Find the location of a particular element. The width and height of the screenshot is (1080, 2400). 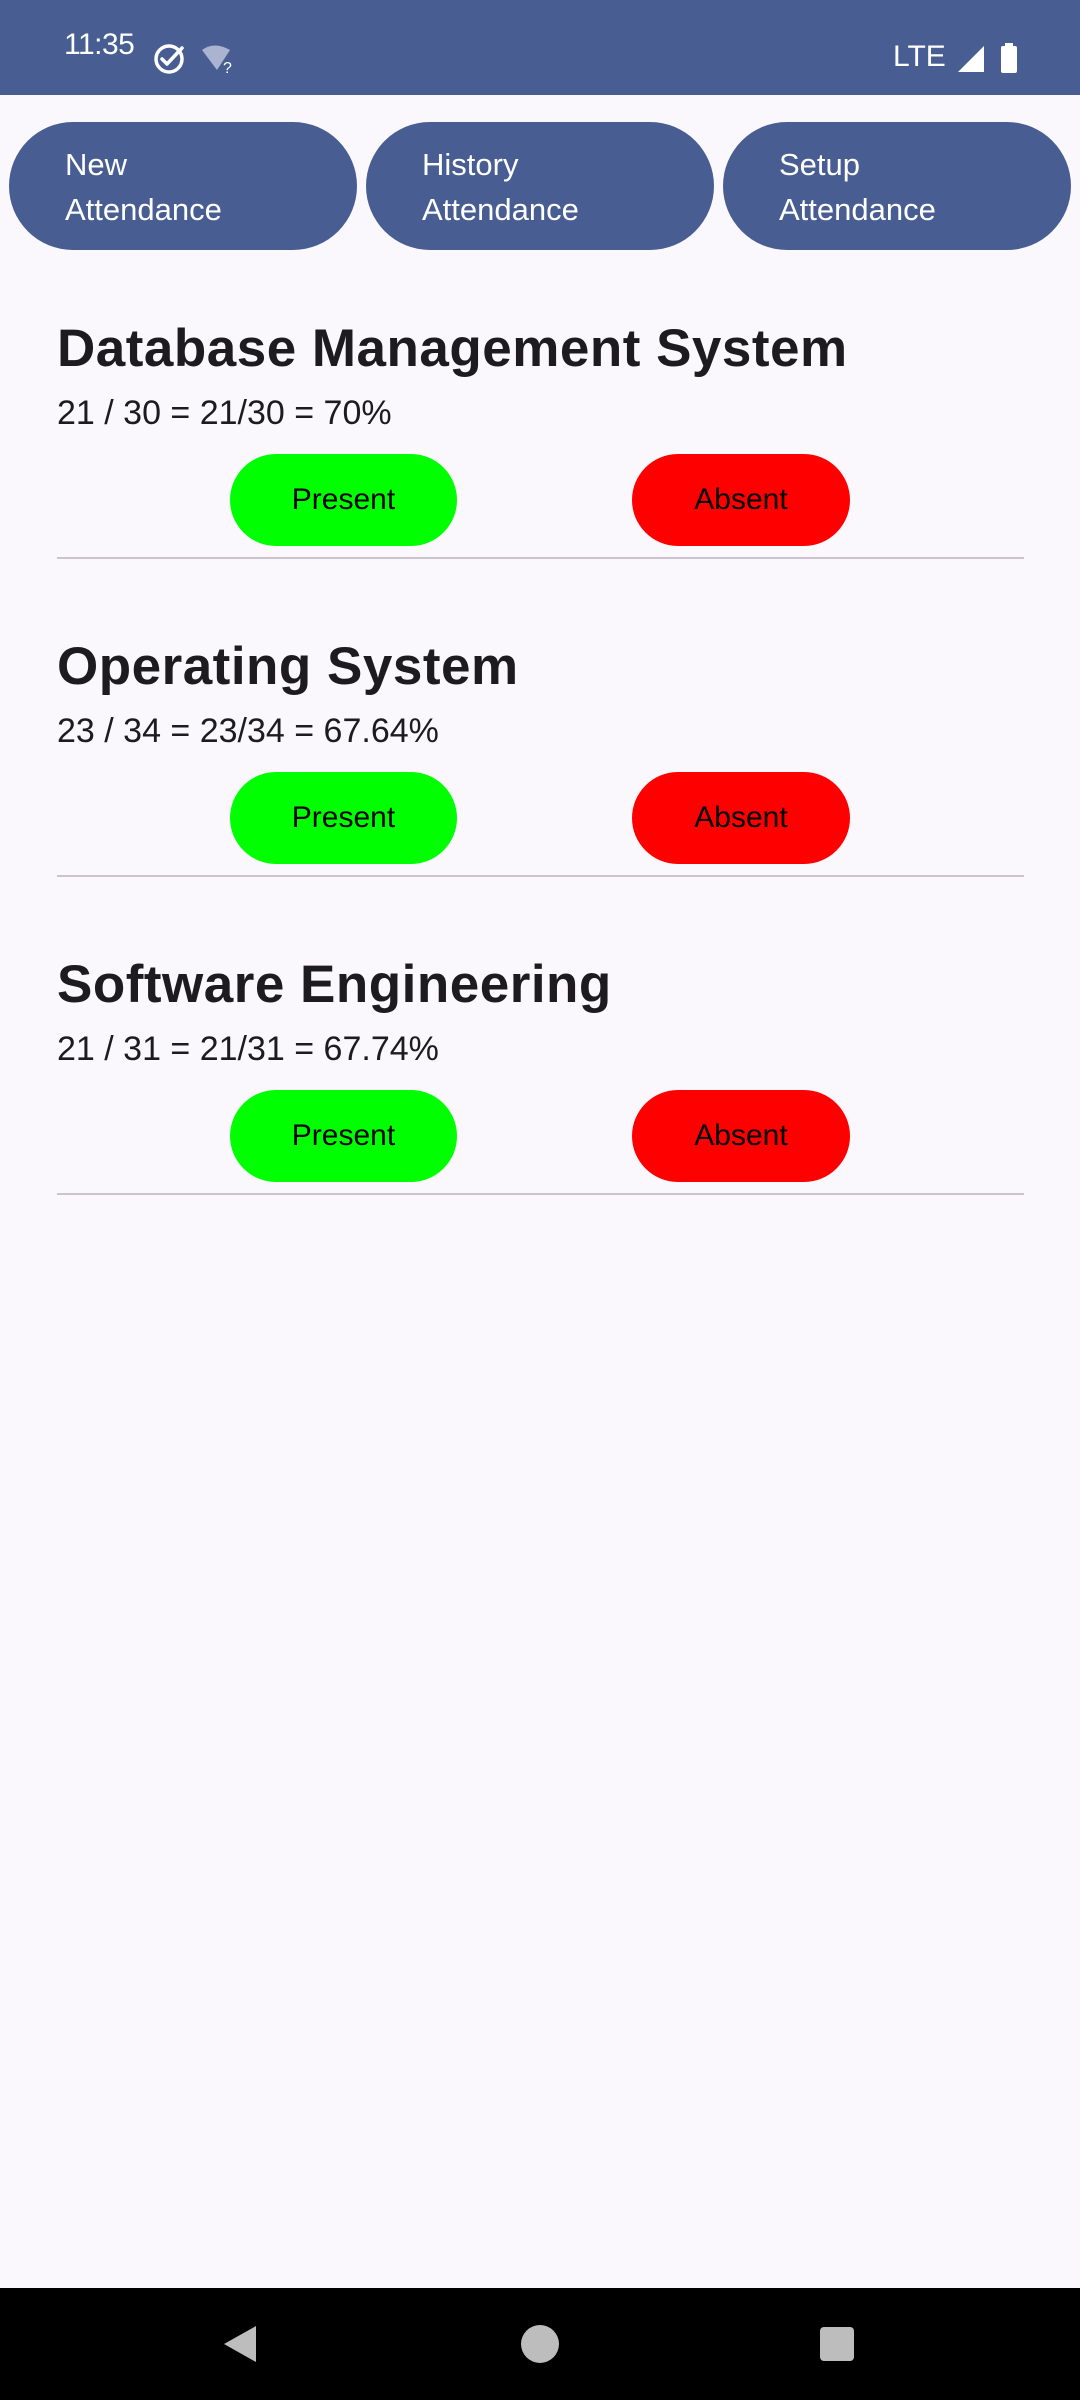

status-bar: 11:35 ? LTE is located at coordinates (540, 47).